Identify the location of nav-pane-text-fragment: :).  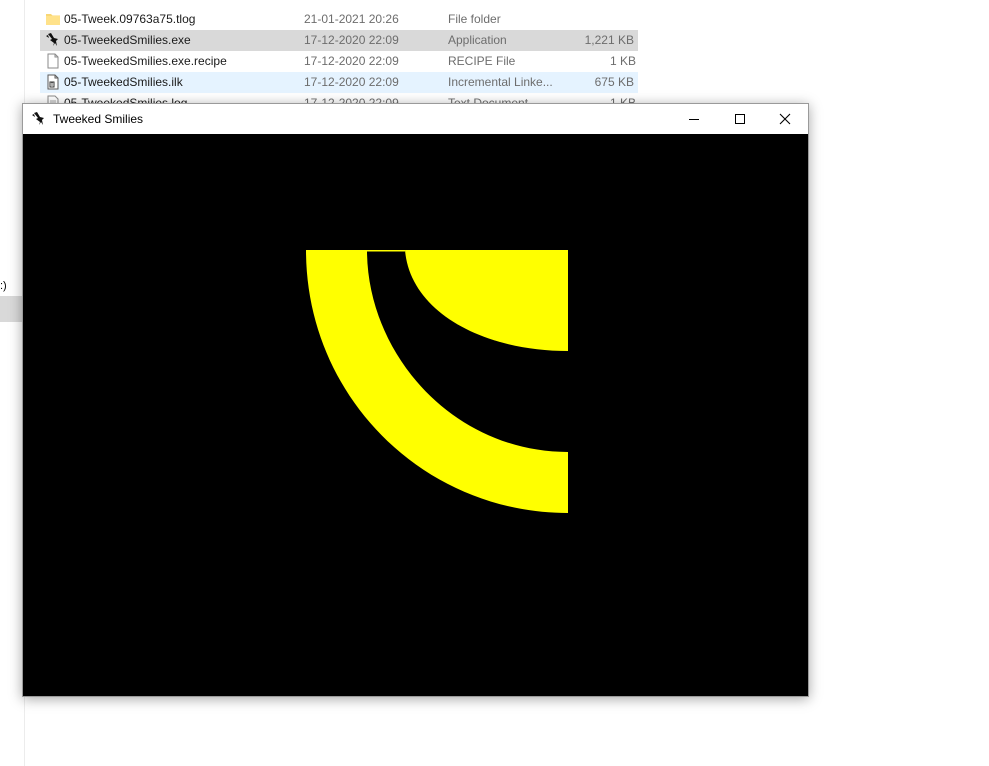
(3, 286).